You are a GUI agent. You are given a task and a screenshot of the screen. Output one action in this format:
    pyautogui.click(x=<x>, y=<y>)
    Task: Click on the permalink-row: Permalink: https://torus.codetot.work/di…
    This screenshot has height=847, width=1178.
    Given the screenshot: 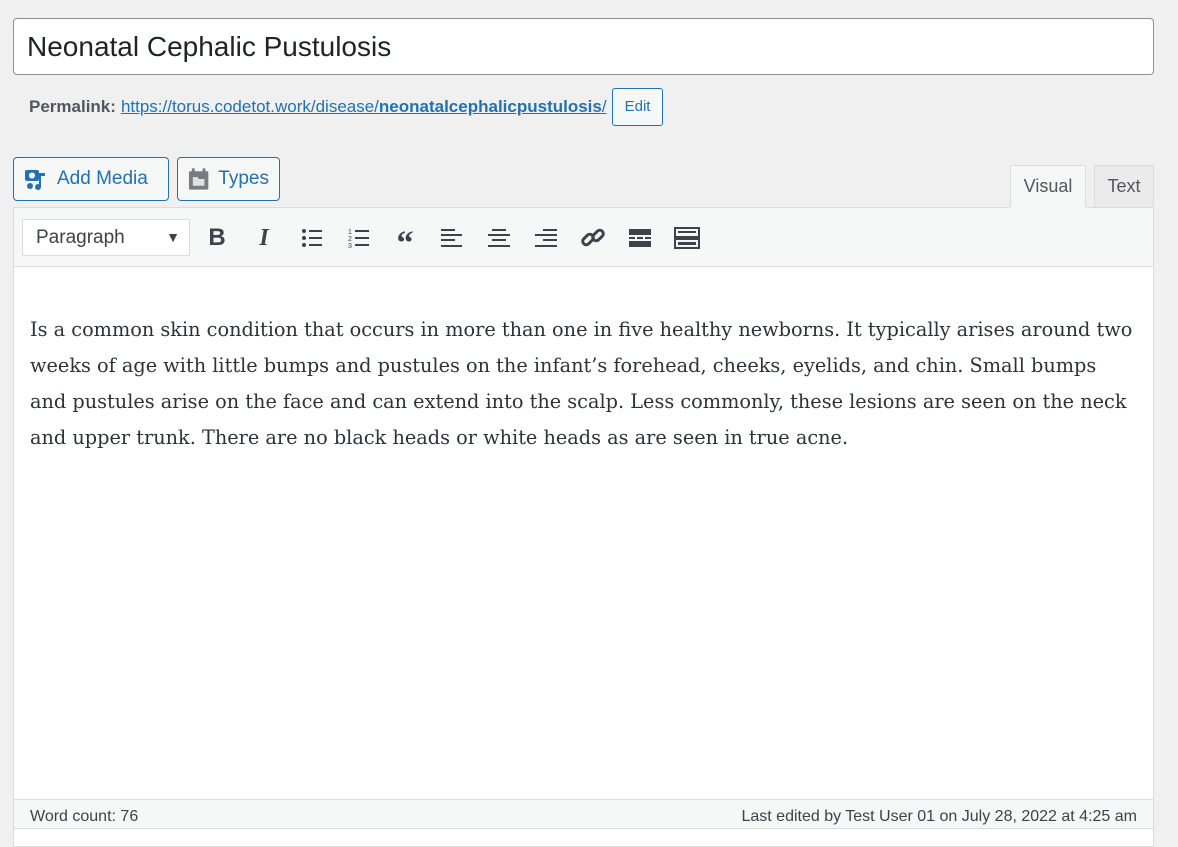 What is the action you would take?
    pyautogui.click(x=346, y=107)
    